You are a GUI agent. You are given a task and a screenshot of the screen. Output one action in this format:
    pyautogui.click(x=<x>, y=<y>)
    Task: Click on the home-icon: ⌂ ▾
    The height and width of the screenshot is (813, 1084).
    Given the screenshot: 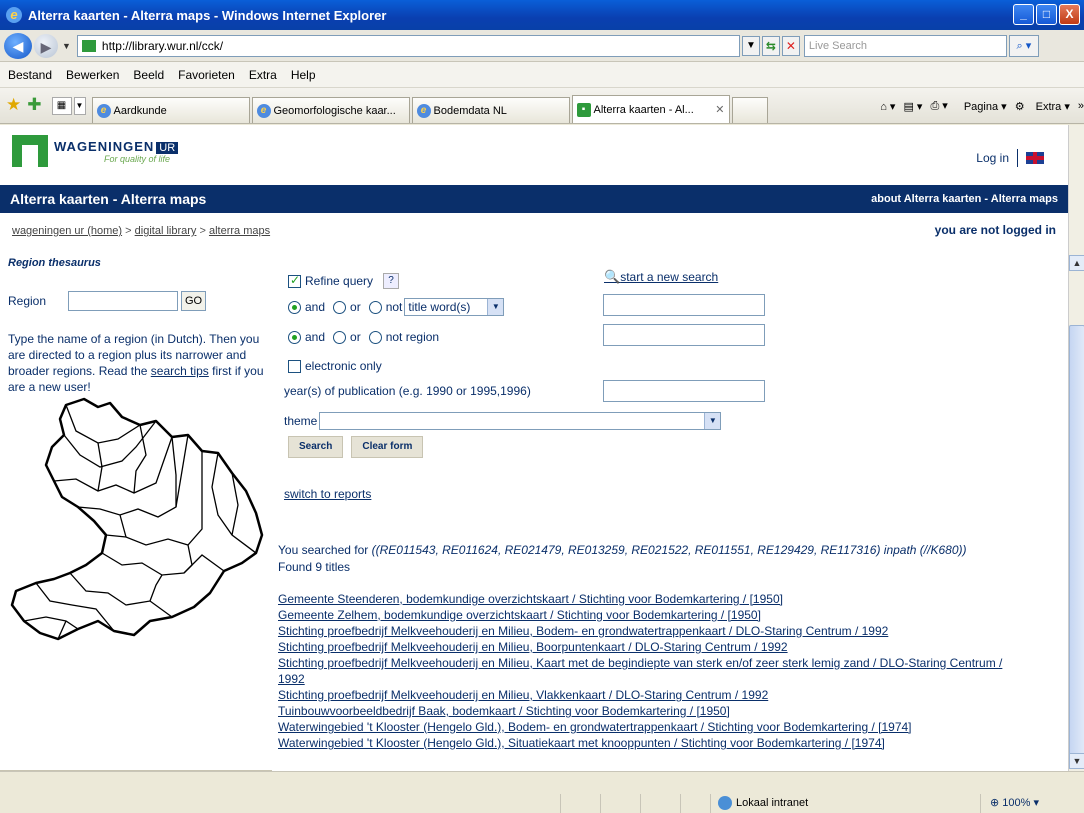 What is the action you would take?
    pyautogui.click(x=887, y=106)
    